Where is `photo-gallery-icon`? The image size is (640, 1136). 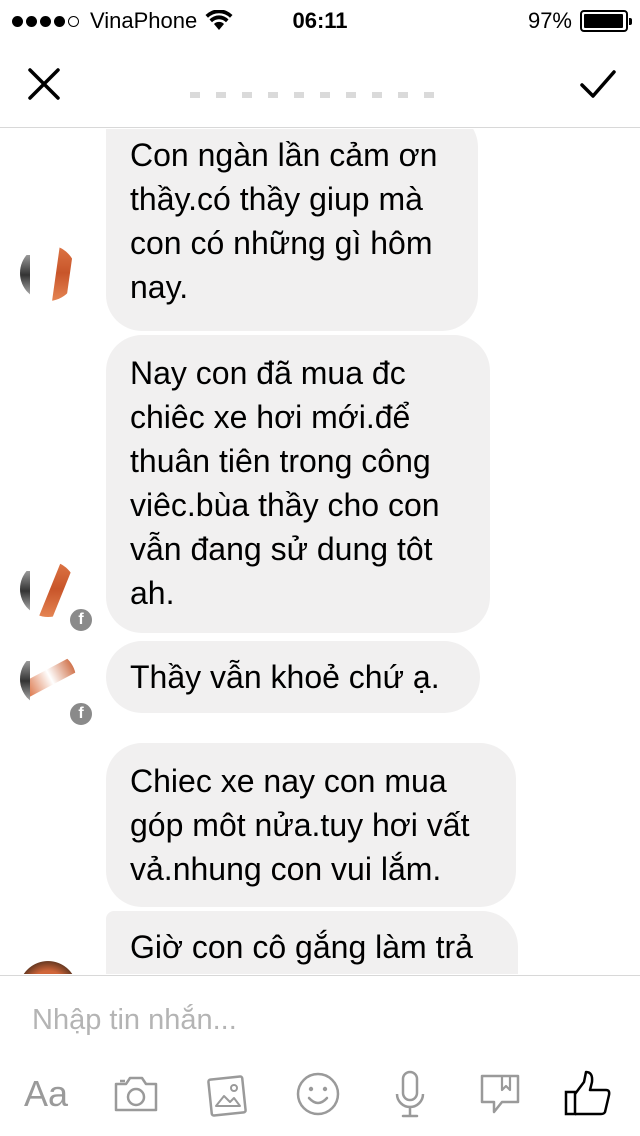 photo-gallery-icon is located at coordinates (228, 1094).